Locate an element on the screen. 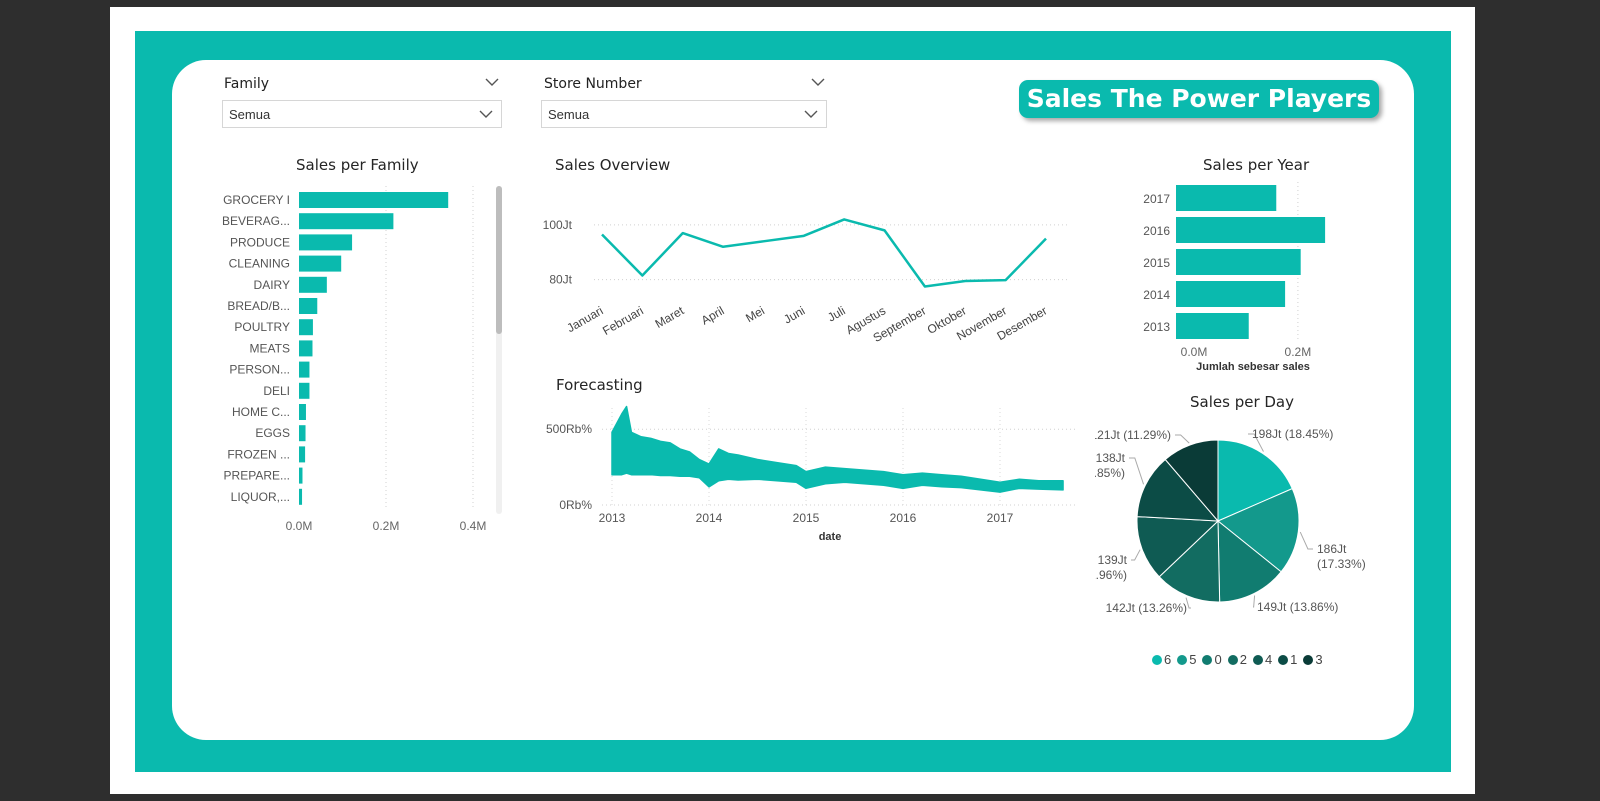  day-data-label: 198Jt (18.45%) is located at coordinates (1292, 434).